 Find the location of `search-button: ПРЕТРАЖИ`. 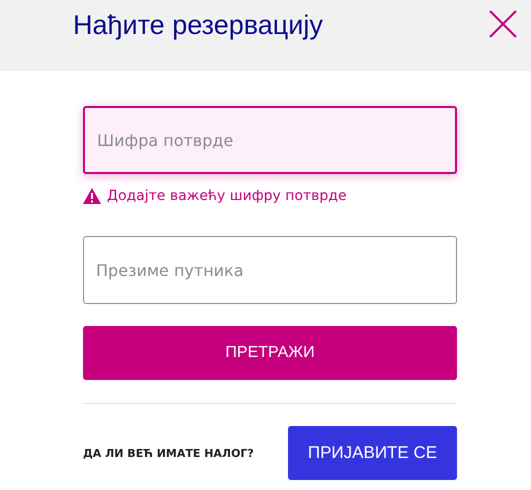

search-button: ПРЕТРАЖИ is located at coordinates (270, 353).